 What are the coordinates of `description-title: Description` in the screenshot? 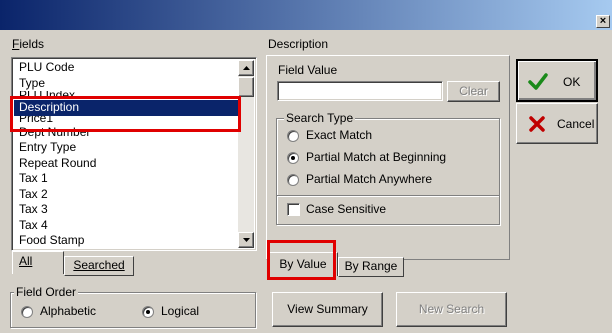 It's located at (298, 44).